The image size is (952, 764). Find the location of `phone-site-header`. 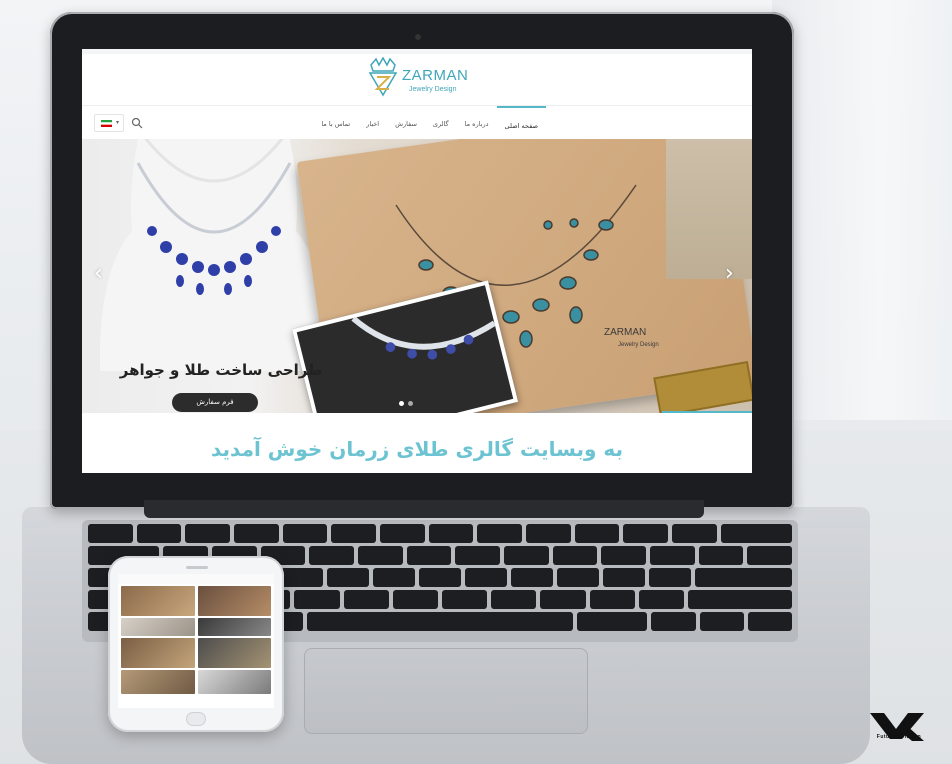

phone-site-header is located at coordinates (196, 579).